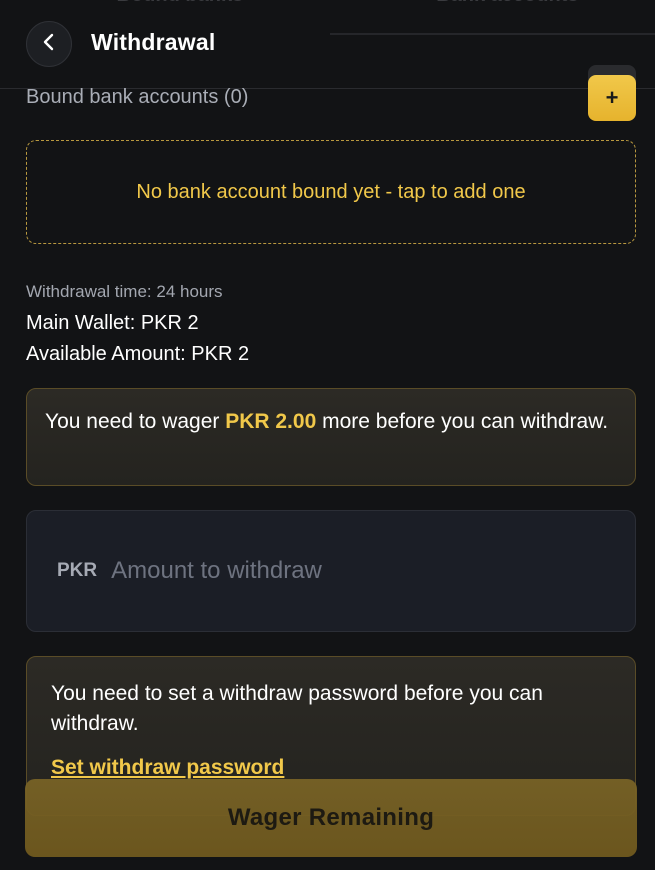  I want to click on plus-icon: +, so click(612, 97).